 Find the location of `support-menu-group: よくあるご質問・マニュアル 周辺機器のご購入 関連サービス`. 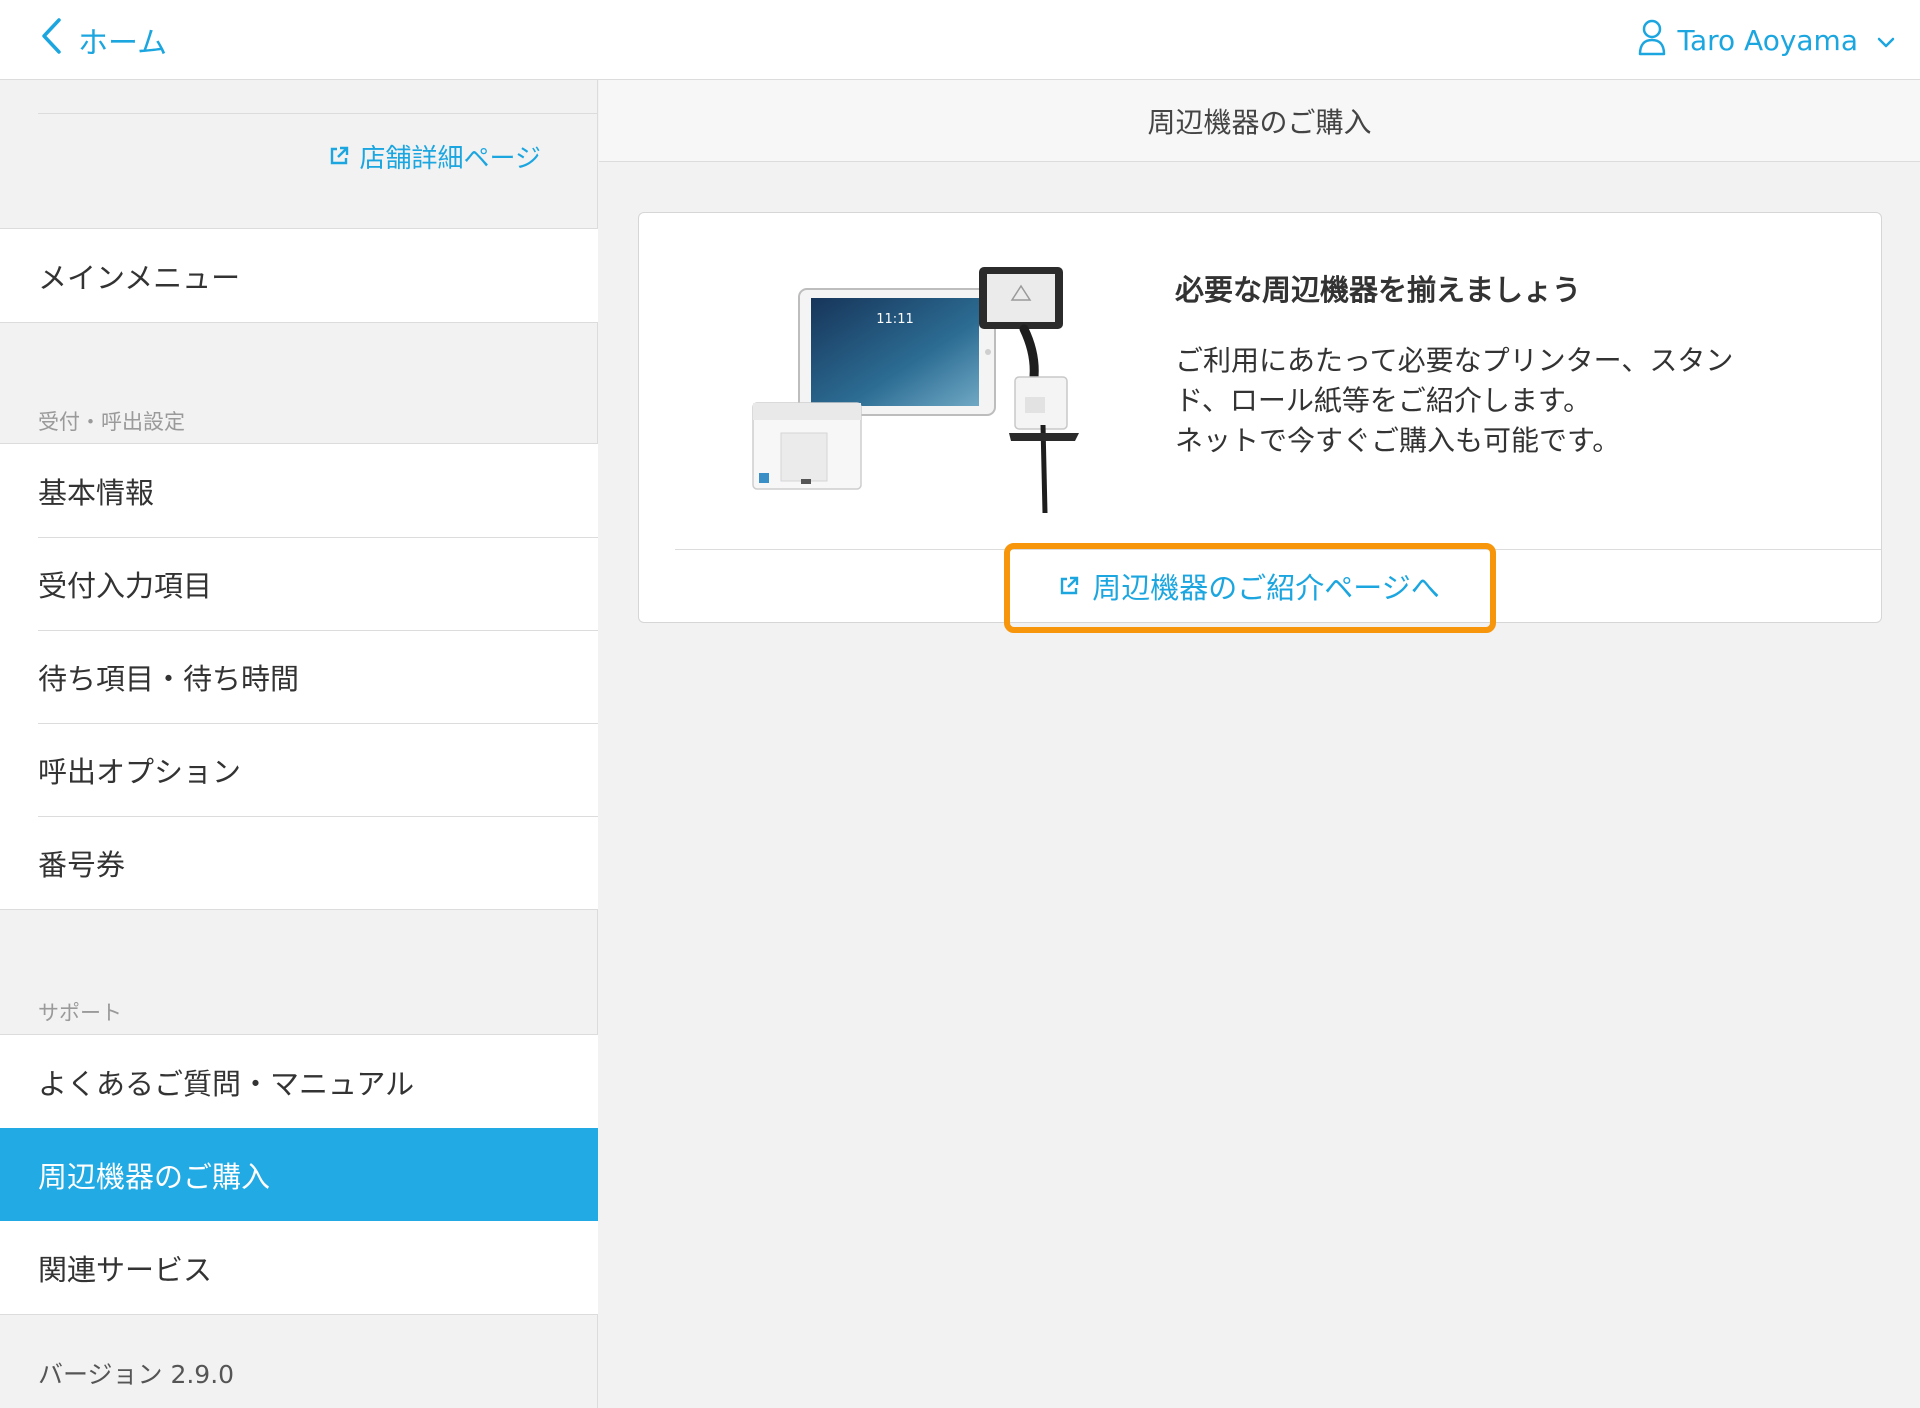

support-menu-group: よくあるご質問・マニュアル 周辺機器のご購入 関連サービス is located at coordinates (299, 1174).